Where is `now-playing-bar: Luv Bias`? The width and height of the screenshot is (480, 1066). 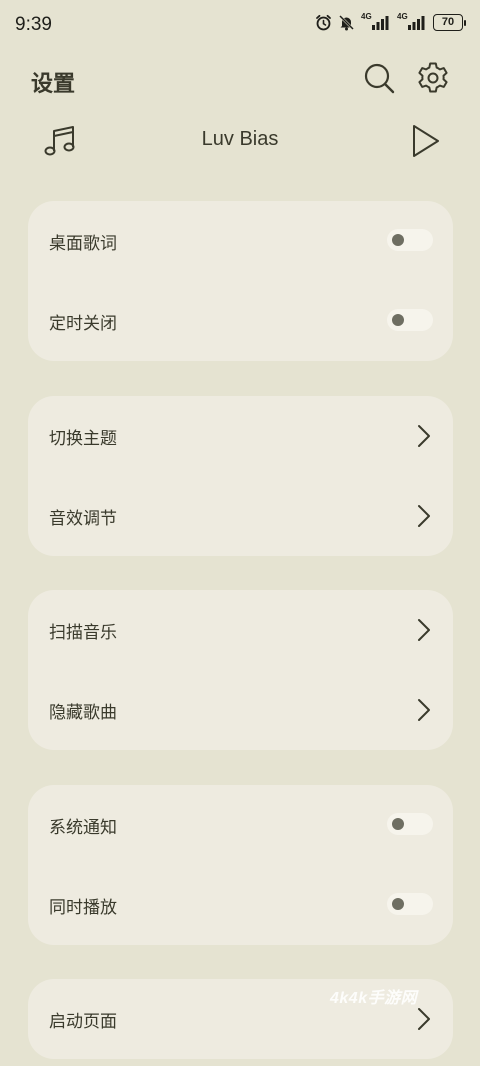 now-playing-bar: Luv Bias is located at coordinates (240, 141).